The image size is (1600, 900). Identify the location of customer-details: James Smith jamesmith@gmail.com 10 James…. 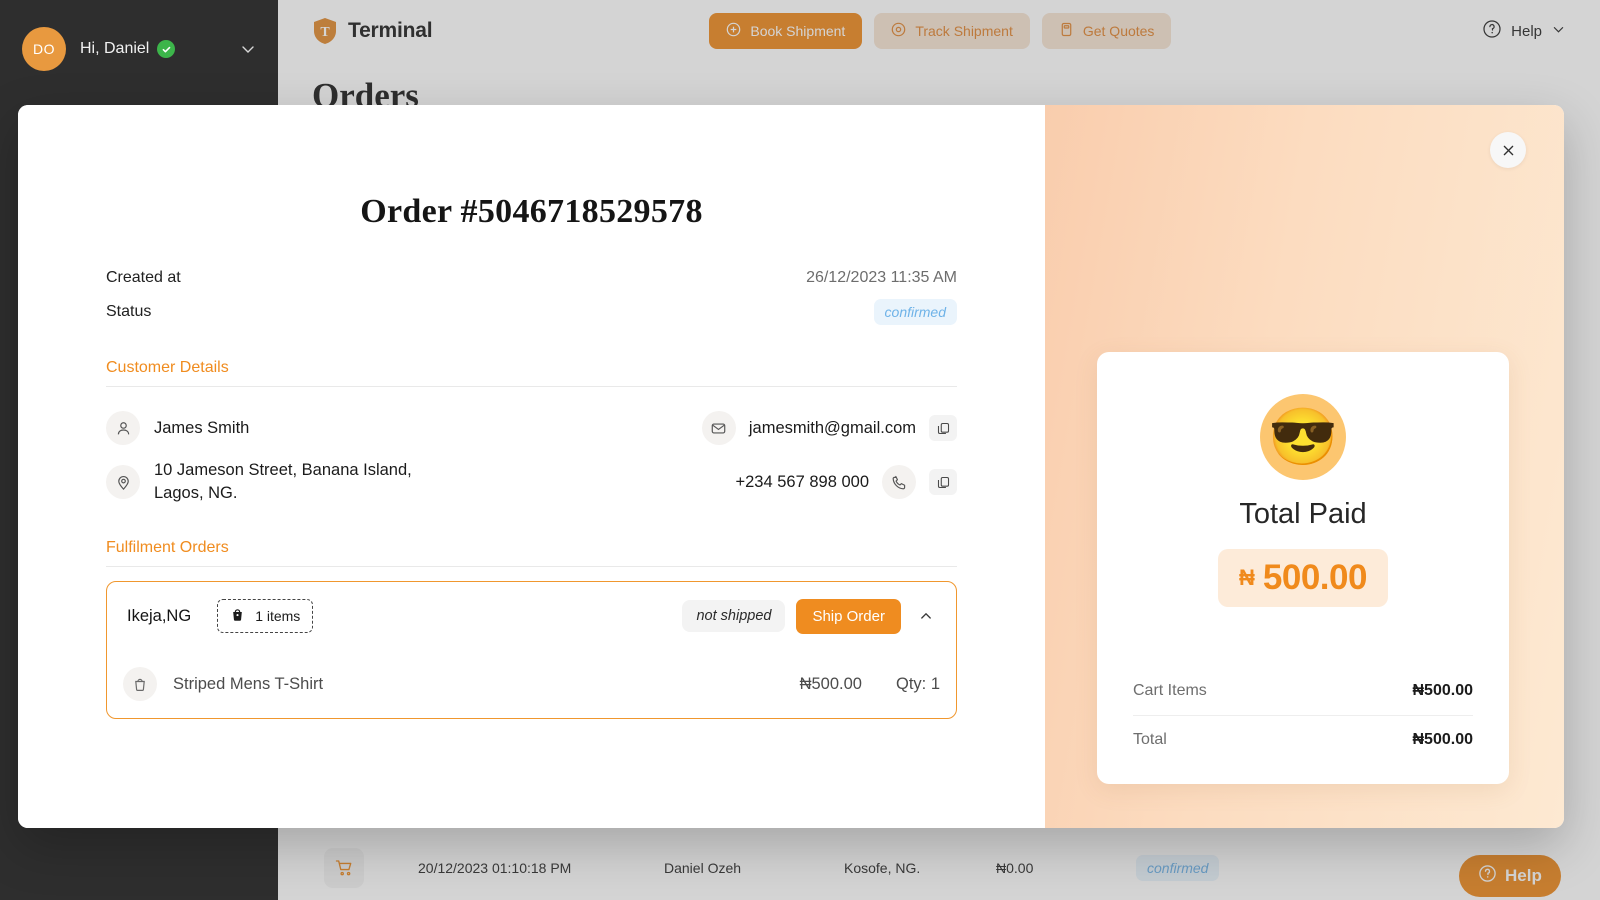
(531, 455).